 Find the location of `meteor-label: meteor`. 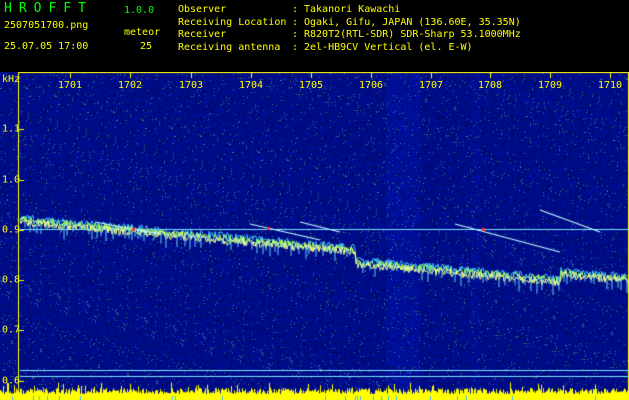

meteor-label: meteor is located at coordinates (142, 32).